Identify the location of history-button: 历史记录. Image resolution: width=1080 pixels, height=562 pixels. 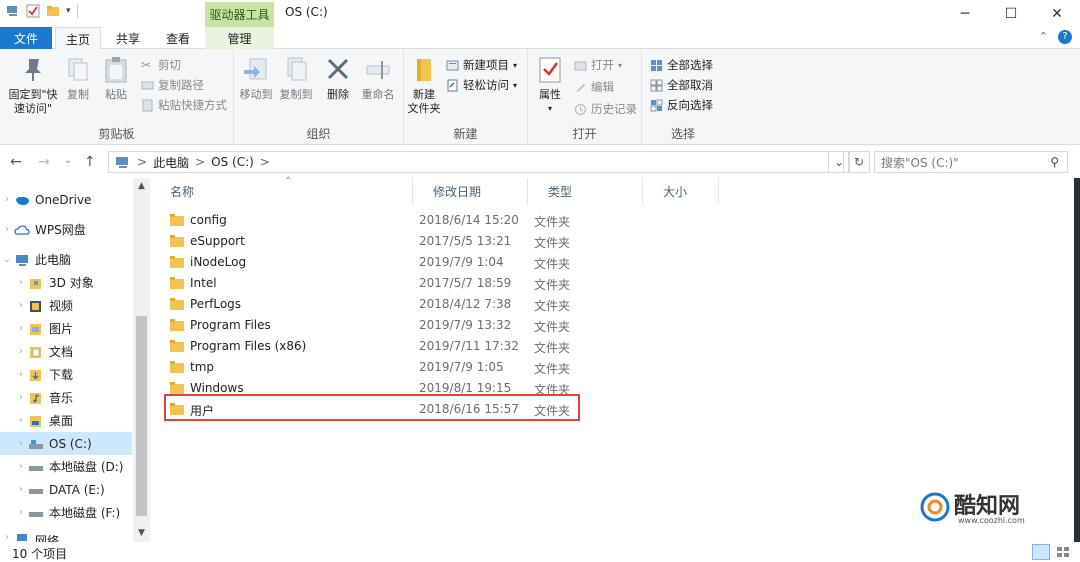
(605, 109).